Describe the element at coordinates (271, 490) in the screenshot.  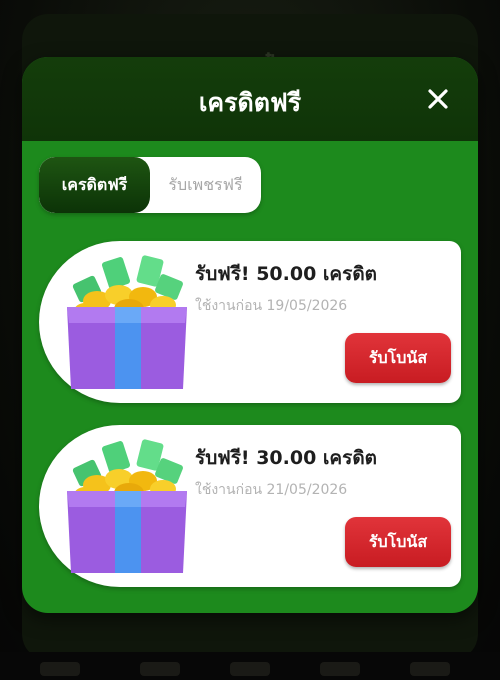
I see `card-expiry-date: ใช้งานก่อน 21/05/2026` at that location.